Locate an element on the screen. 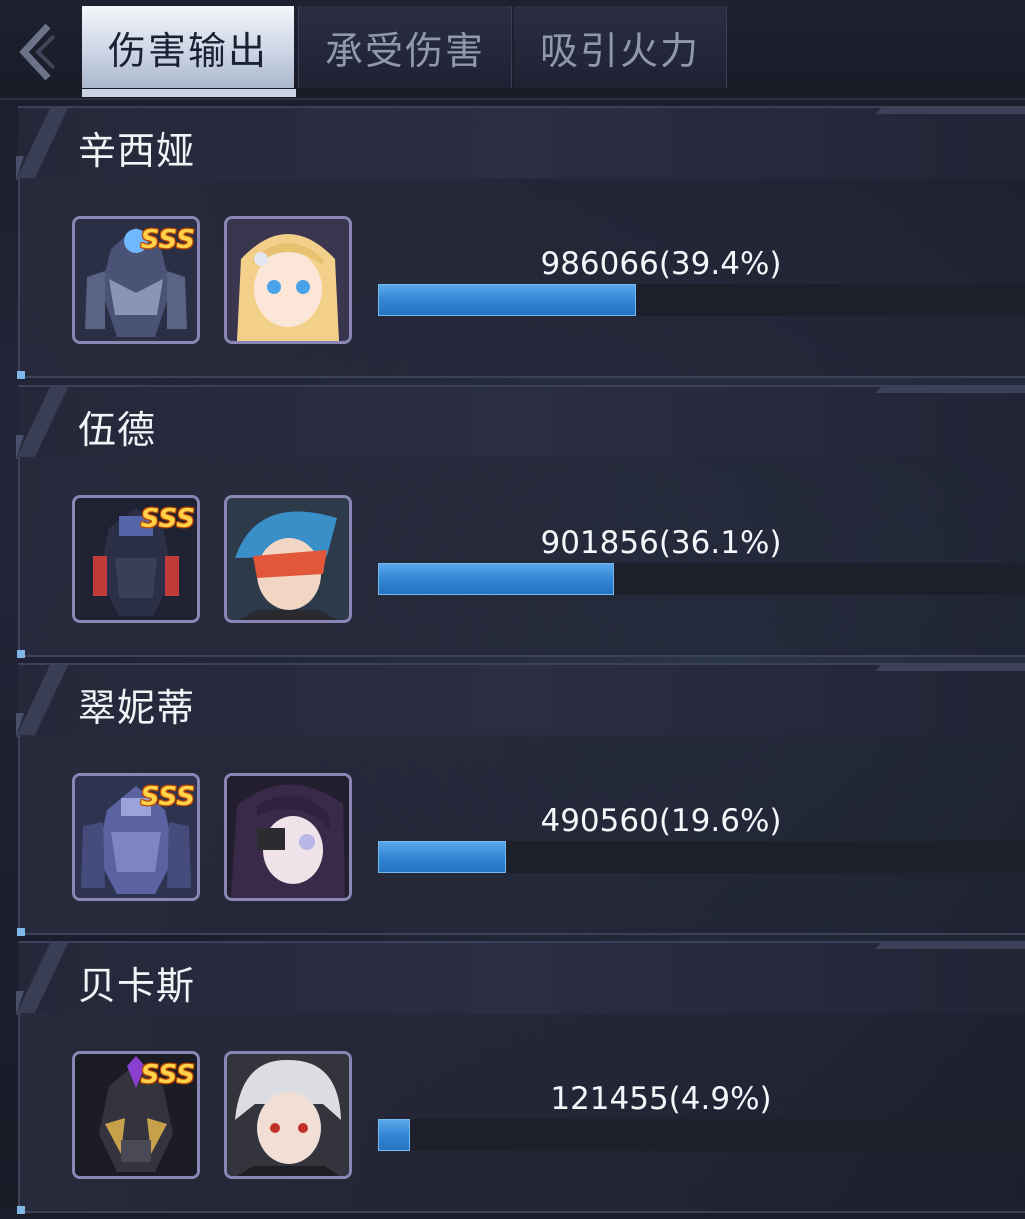 Image resolution: width=1025 pixels, height=1219 pixels. active-tab-indicator is located at coordinates (189, 93).